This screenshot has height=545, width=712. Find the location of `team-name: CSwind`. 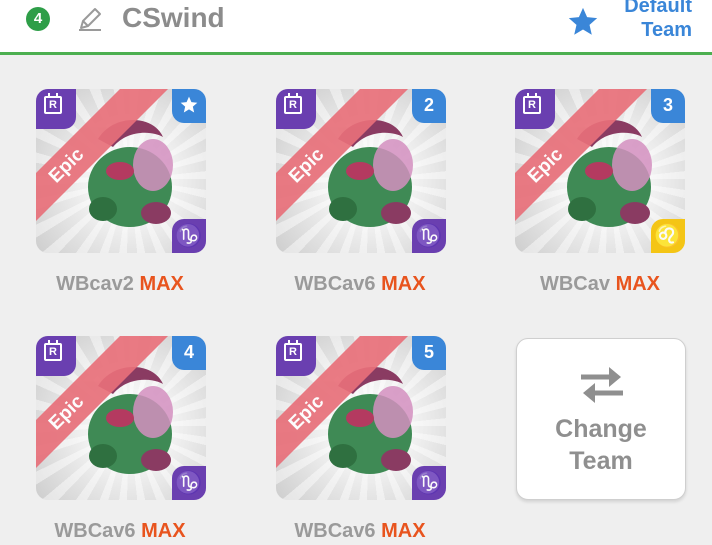

team-name: CSwind is located at coordinates (173, 18).